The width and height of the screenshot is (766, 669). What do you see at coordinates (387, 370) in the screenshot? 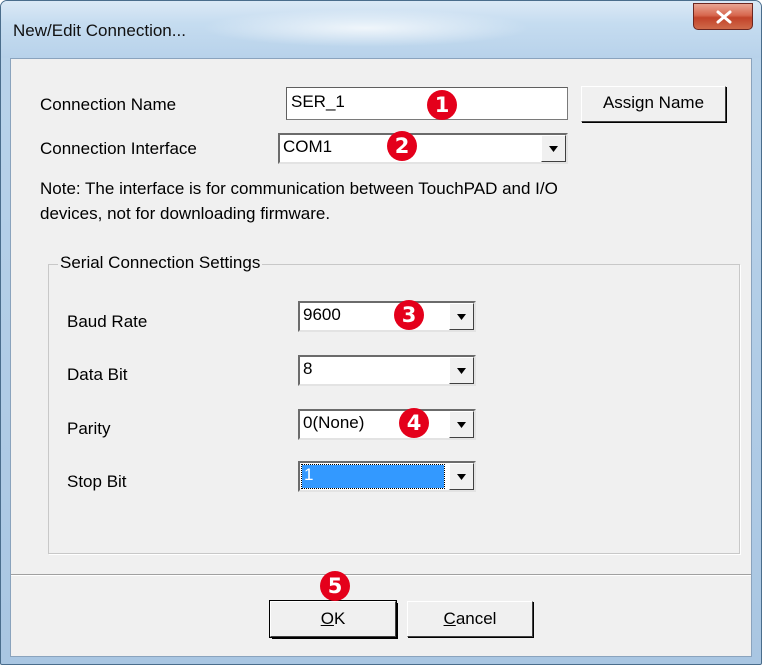
I see `data-bit-dropdown: 8` at bounding box center [387, 370].